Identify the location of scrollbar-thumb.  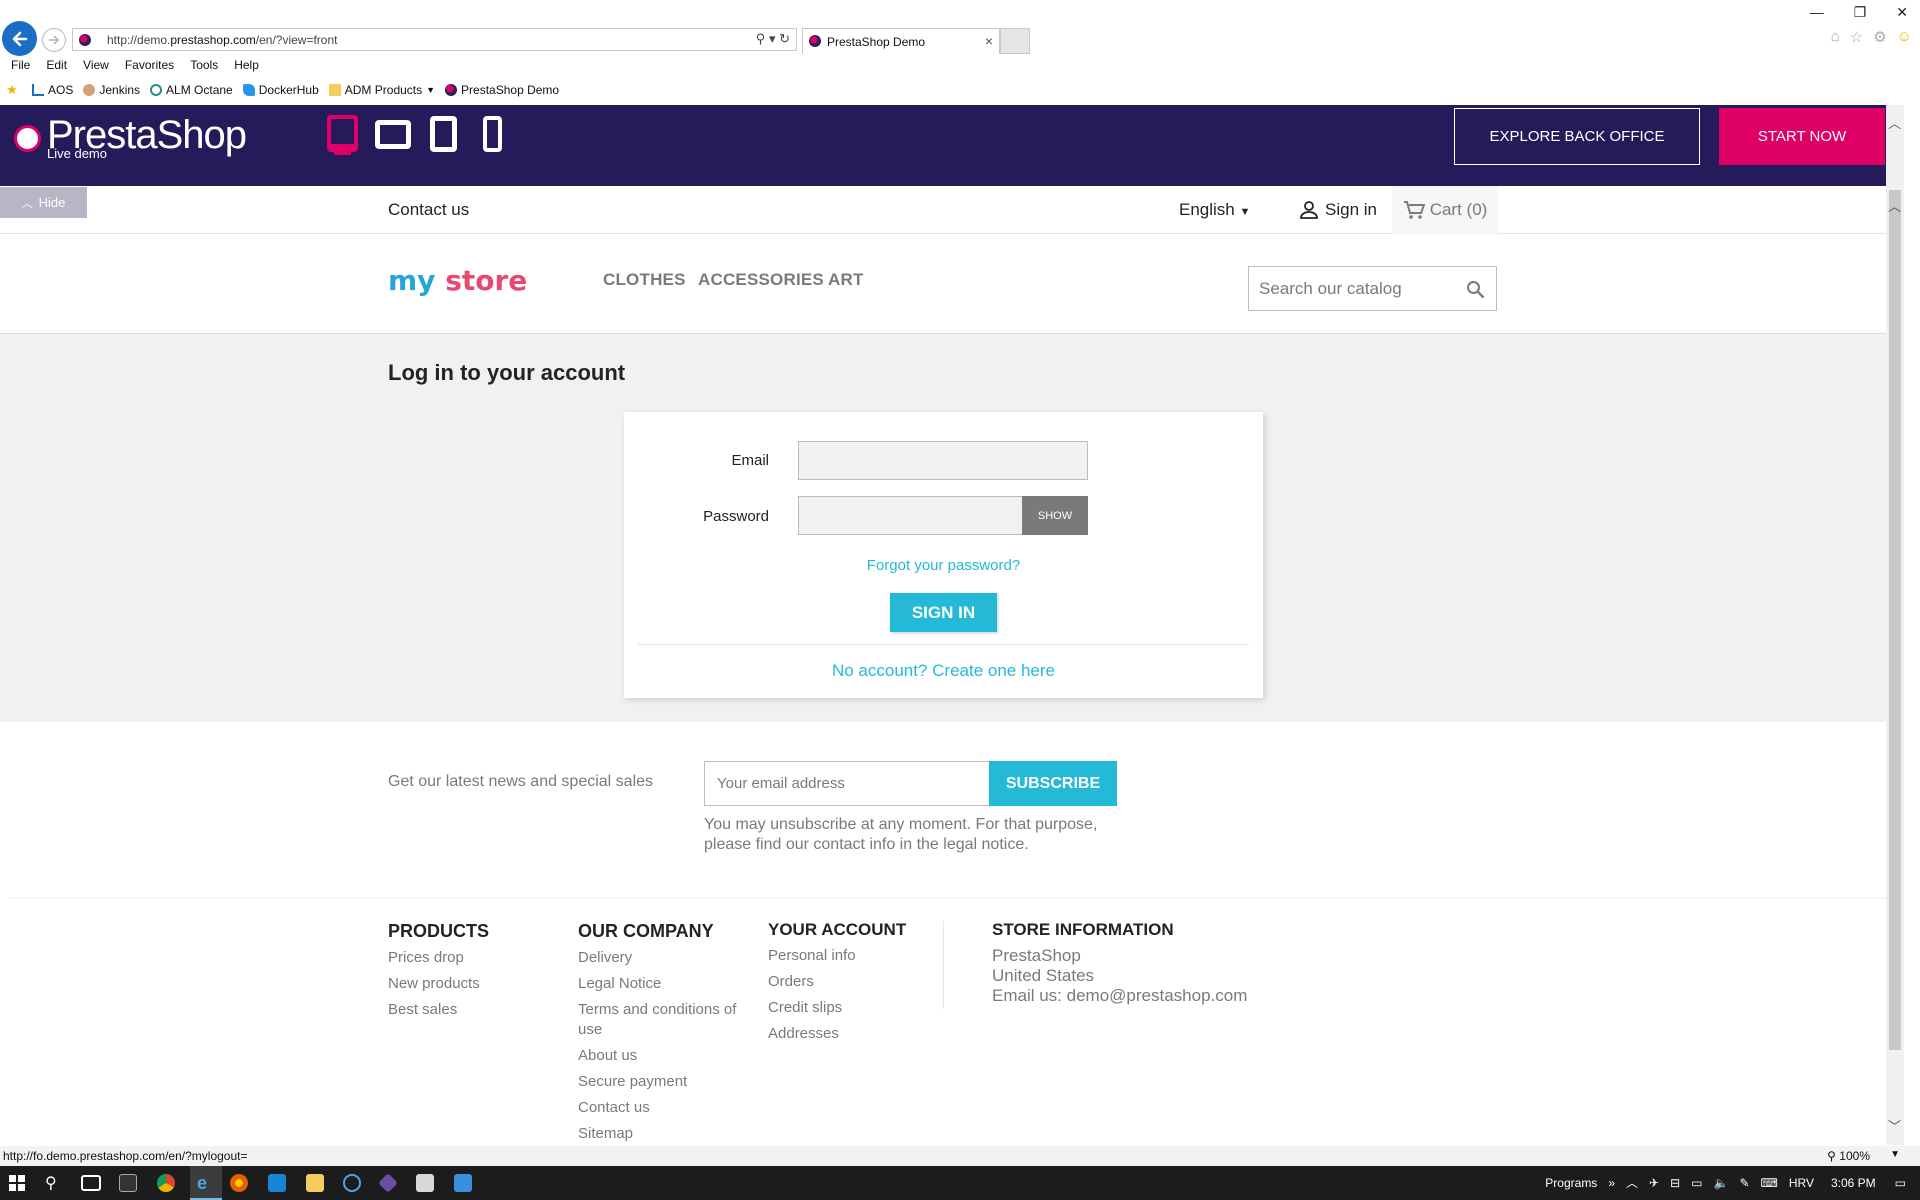
(1895, 620).